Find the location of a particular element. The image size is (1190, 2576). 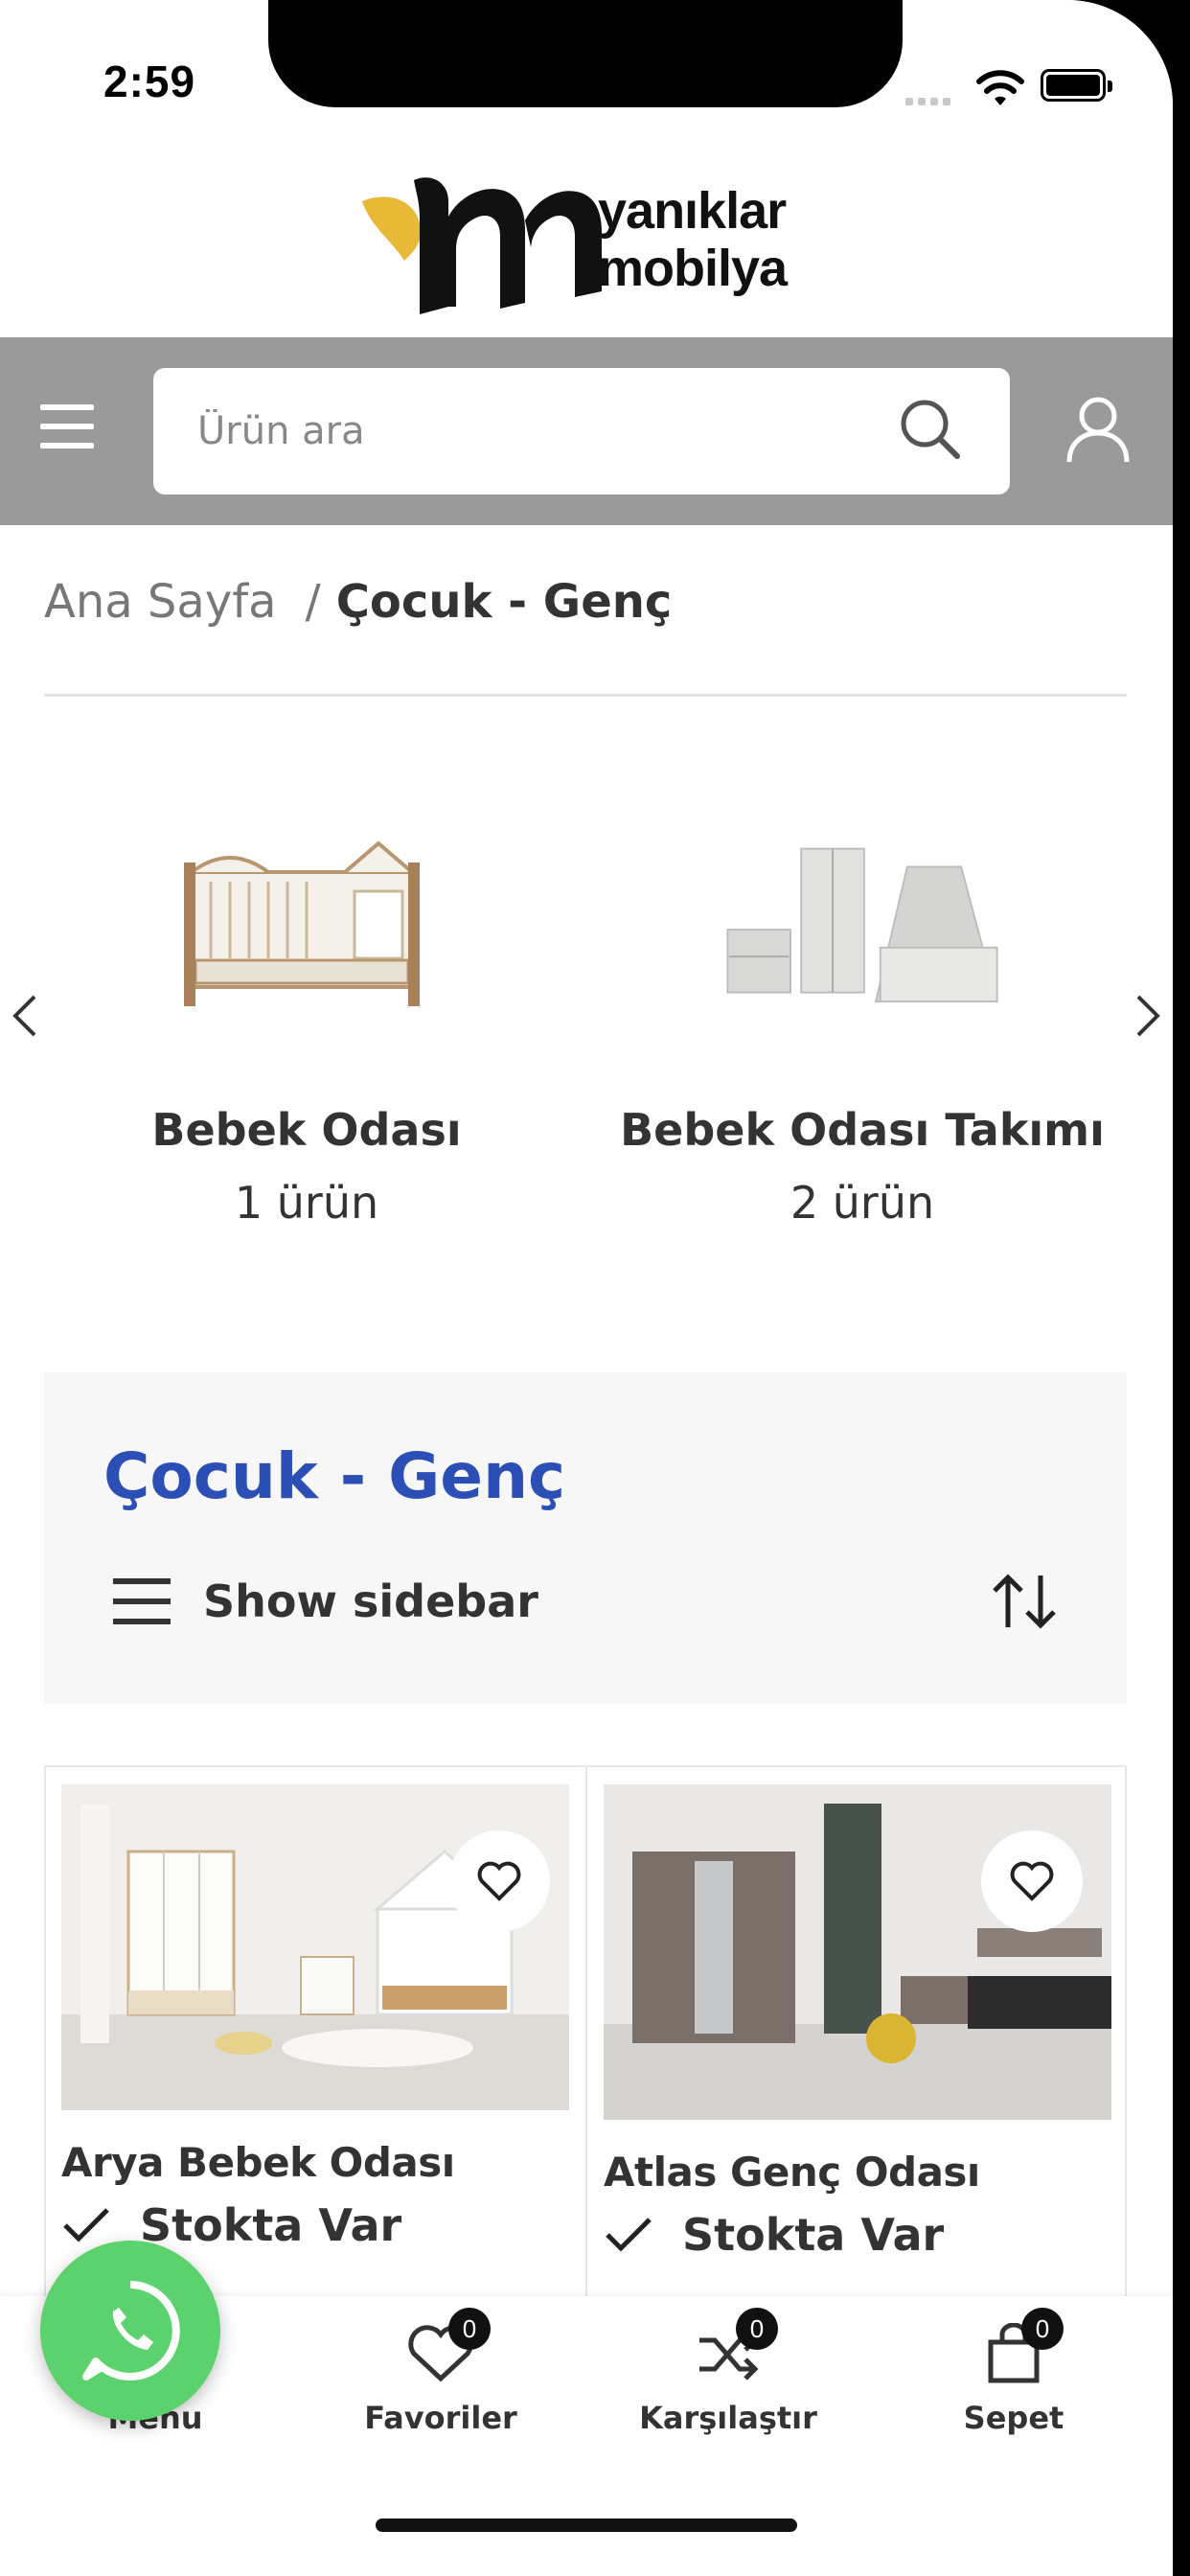

search-icon is located at coordinates (930, 428).